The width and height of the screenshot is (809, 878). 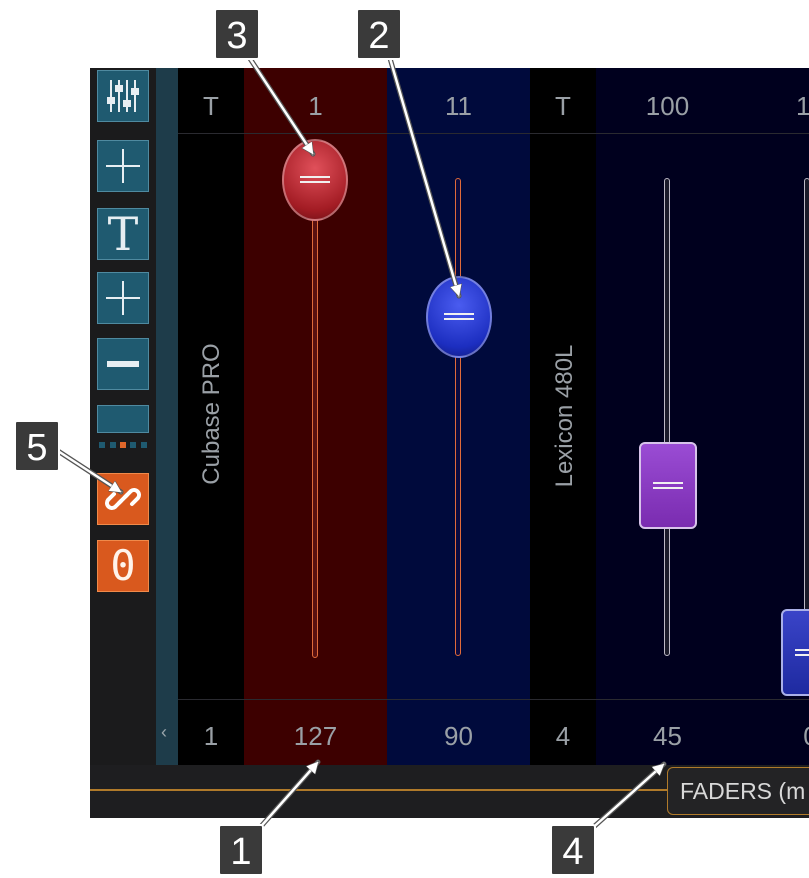 I want to click on chevron-left-icon: ‹, so click(x=164, y=732).